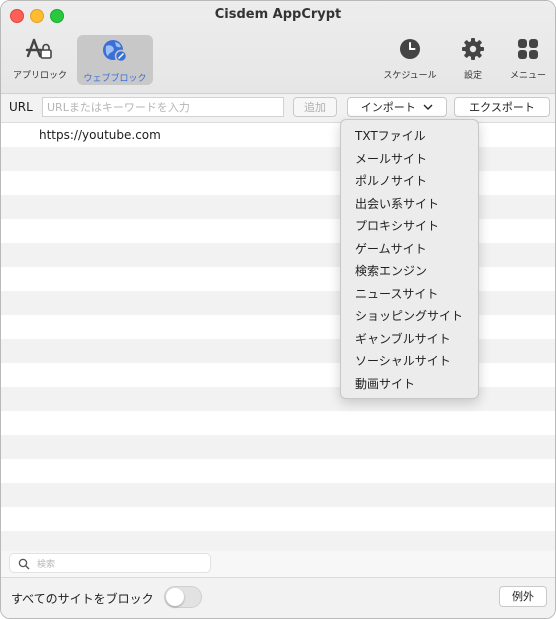 This screenshot has width=556, height=619. I want to click on exceptions-button: 例外, so click(523, 596).